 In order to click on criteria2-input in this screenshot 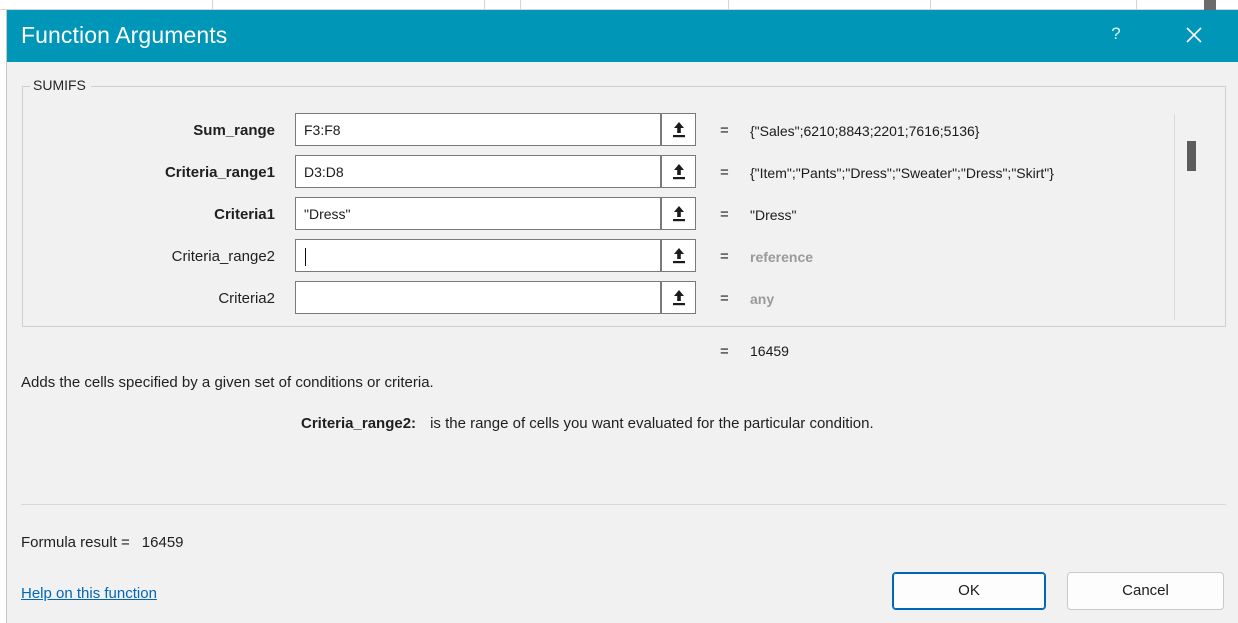, I will do `click(478, 297)`.